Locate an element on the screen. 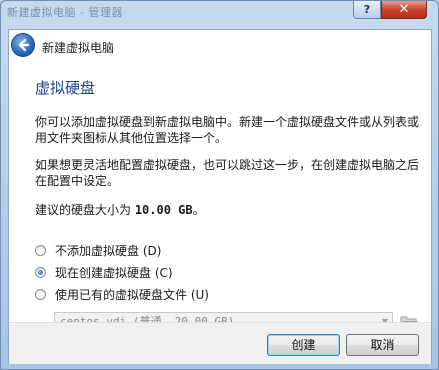 Image resolution: width=439 pixels, height=370 pixels. wizard-title: 新建虚拟电脑 is located at coordinates (78, 48).